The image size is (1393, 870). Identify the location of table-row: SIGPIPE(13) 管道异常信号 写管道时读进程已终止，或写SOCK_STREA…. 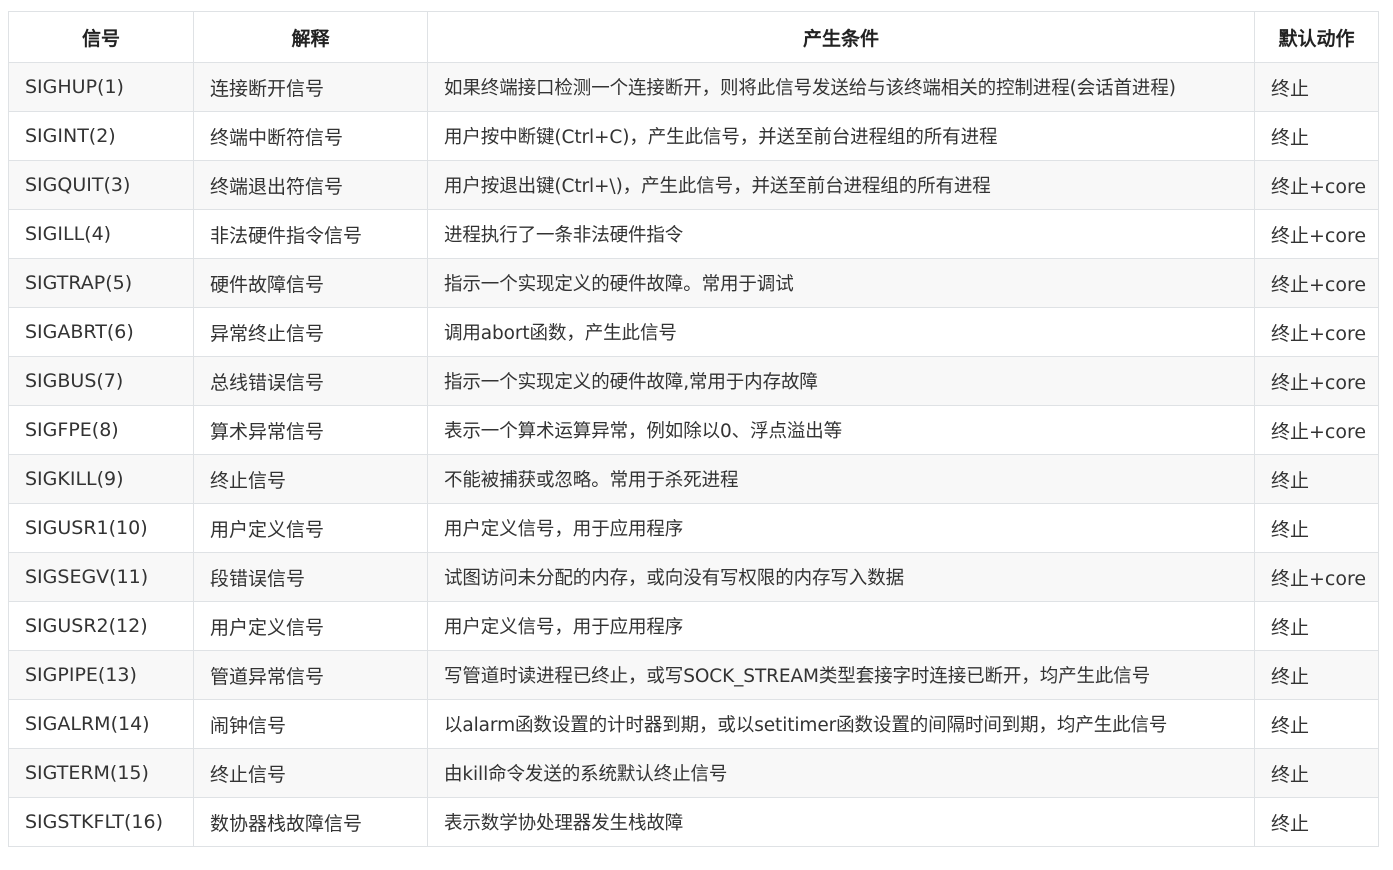
(693, 675).